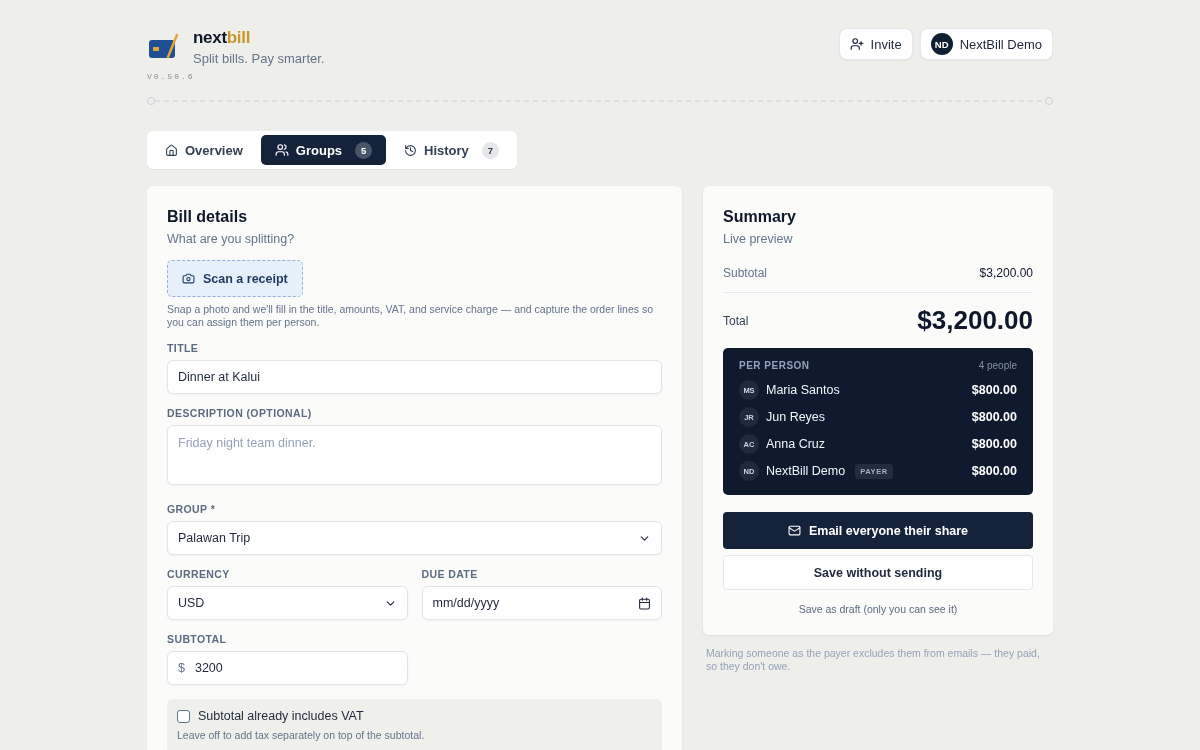 The image size is (1200, 750). What do you see at coordinates (171, 76) in the screenshot?
I see `version-label: V0.50.6` at bounding box center [171, 76].